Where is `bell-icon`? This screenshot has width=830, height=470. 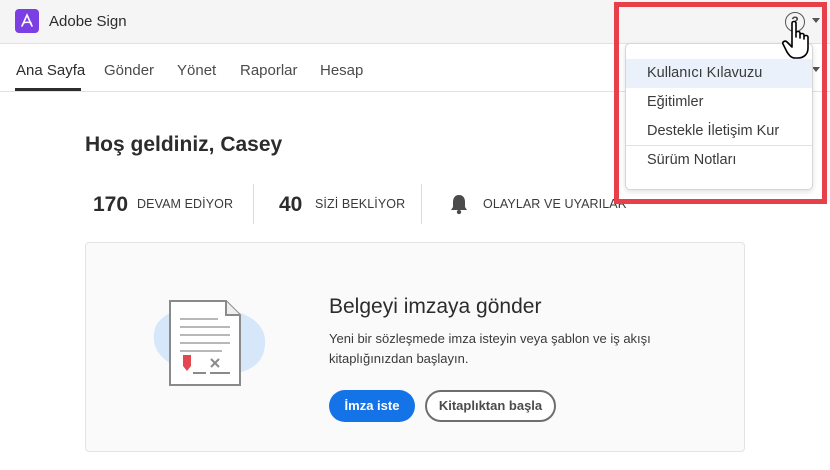
bell-icon is located at coordinates (459, 206).